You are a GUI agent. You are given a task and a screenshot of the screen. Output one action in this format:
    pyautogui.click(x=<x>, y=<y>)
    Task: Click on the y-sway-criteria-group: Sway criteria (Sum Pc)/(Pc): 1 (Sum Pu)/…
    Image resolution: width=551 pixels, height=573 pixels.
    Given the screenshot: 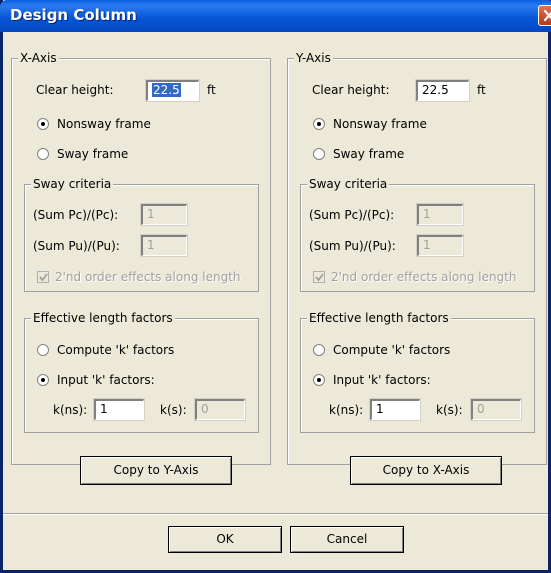 What is the action you would take?
    pyautogui.click(x=417, y=234)
    